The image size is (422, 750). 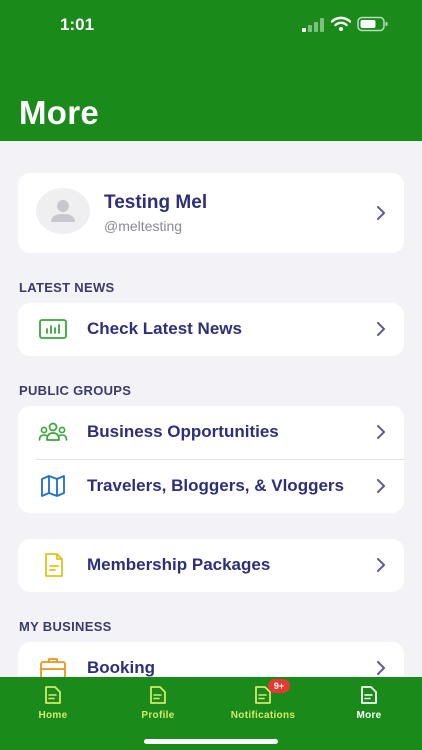 I want to click on latest-news-card: Check Latest News, so click(x=211, y=329).